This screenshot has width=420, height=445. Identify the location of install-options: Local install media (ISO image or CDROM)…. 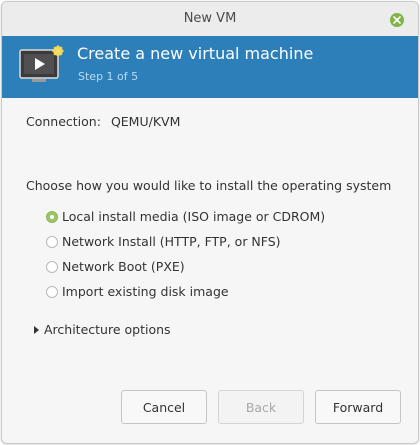
(185, 254).